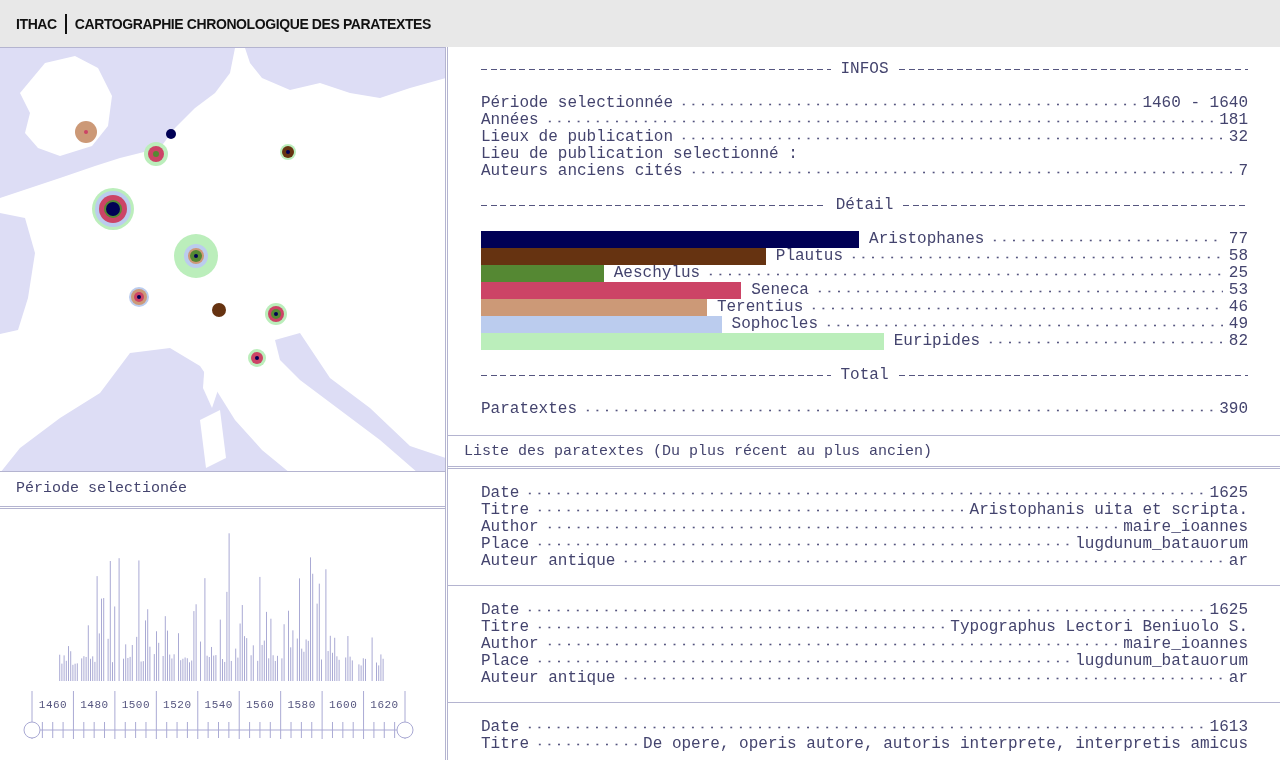  I want to click on section-heading: Total, so click(864, 375).